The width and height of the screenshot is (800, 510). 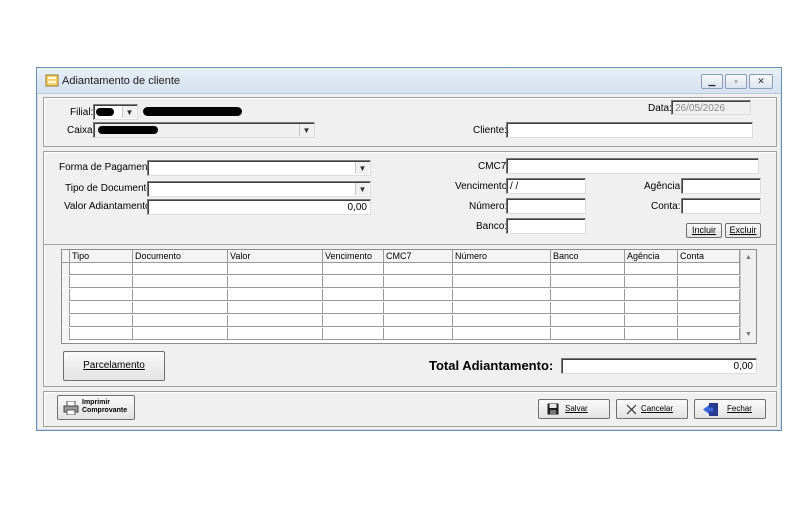 What do you see at coordinates (409, 81) in the screenshot?
I see `title-bar: Adiantamento de cliente ▁ ▫ ✕` at bounding box center [409, 81].